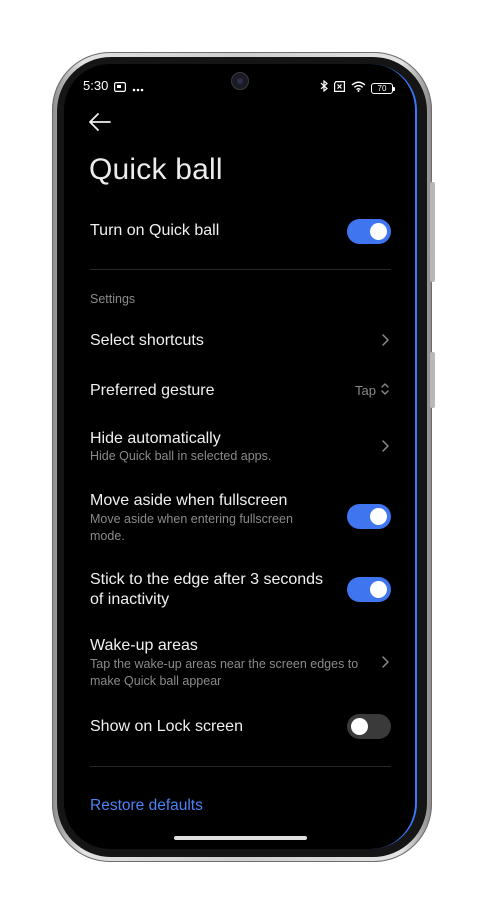 The image size is (481, 910). What do you see at coordinates (155, 230) in the screenshot?
I see `turn-on-quick-ball-label: Turn on Quick ball` at bounding box center [155, 230].